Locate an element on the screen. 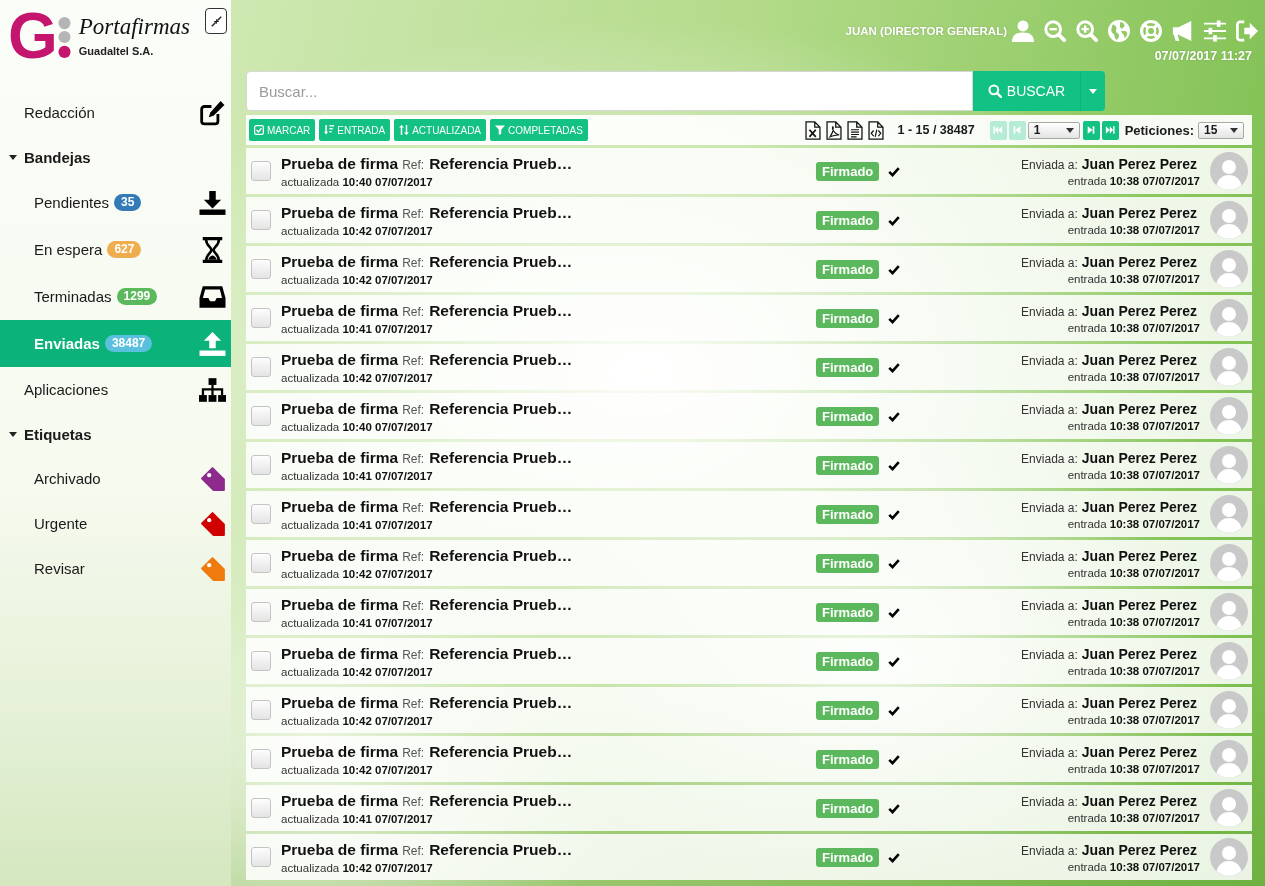 Image resolution: width=1265 pixels, height=886 pixels. menu-item: Revisar is located at coordinates (115, 568).